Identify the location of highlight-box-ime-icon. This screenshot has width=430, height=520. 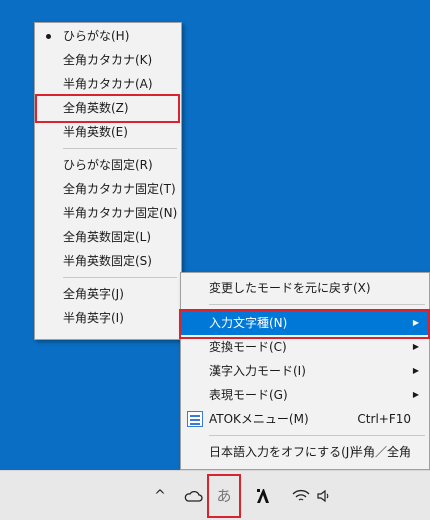
(224, 496).